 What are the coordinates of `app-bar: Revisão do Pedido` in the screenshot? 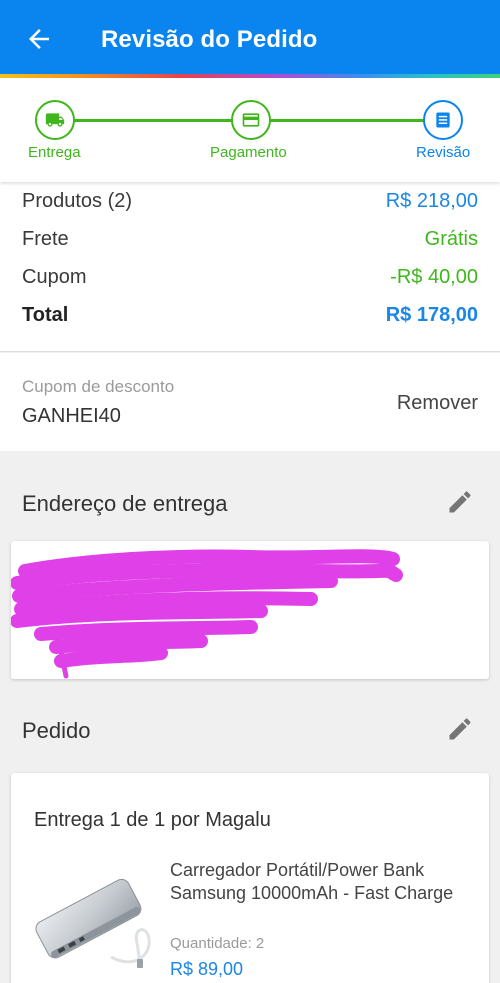 It's located at (250, 37).